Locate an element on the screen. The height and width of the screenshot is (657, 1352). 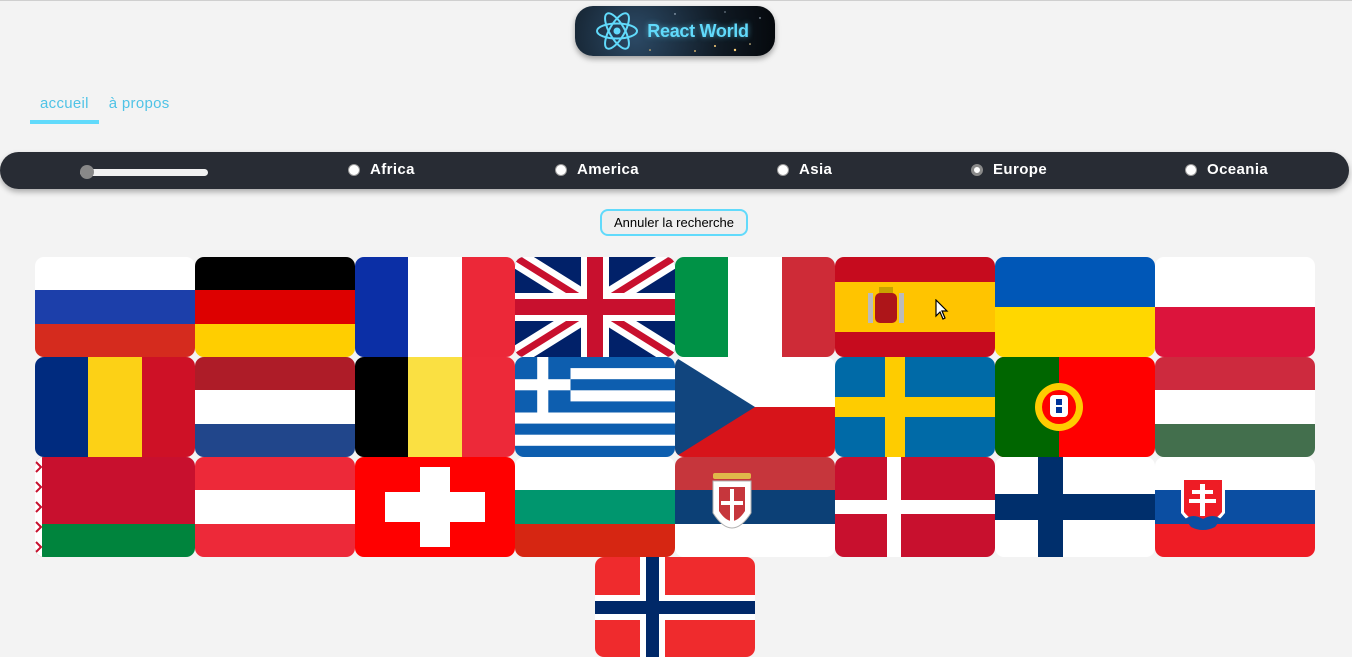
radio-oceania is located at coordinates (1191, 169).